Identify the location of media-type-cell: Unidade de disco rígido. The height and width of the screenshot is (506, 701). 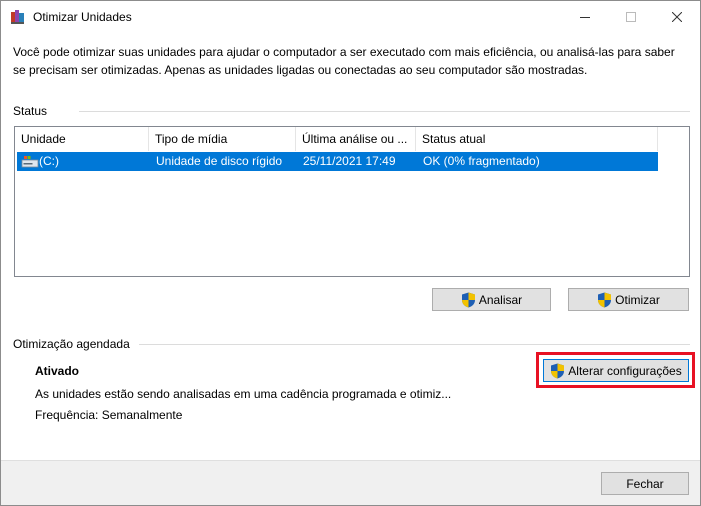
(219, 161).